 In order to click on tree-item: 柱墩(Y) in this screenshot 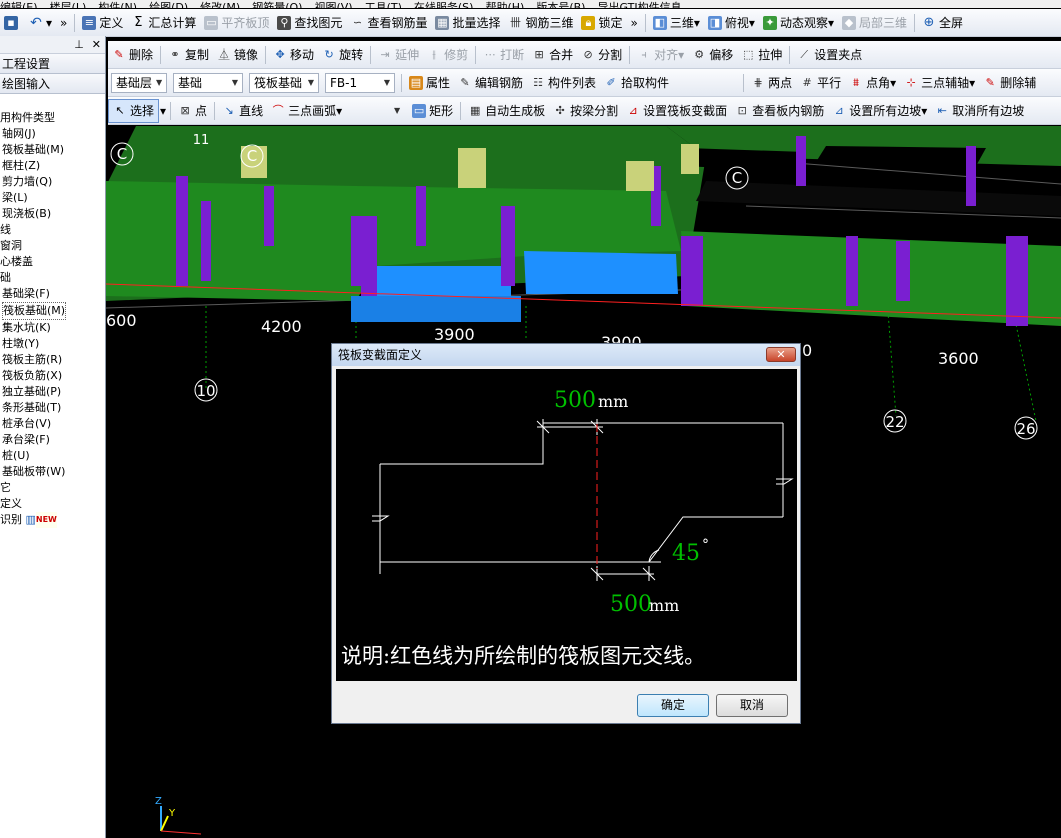, I will do `click(52, 344)`.